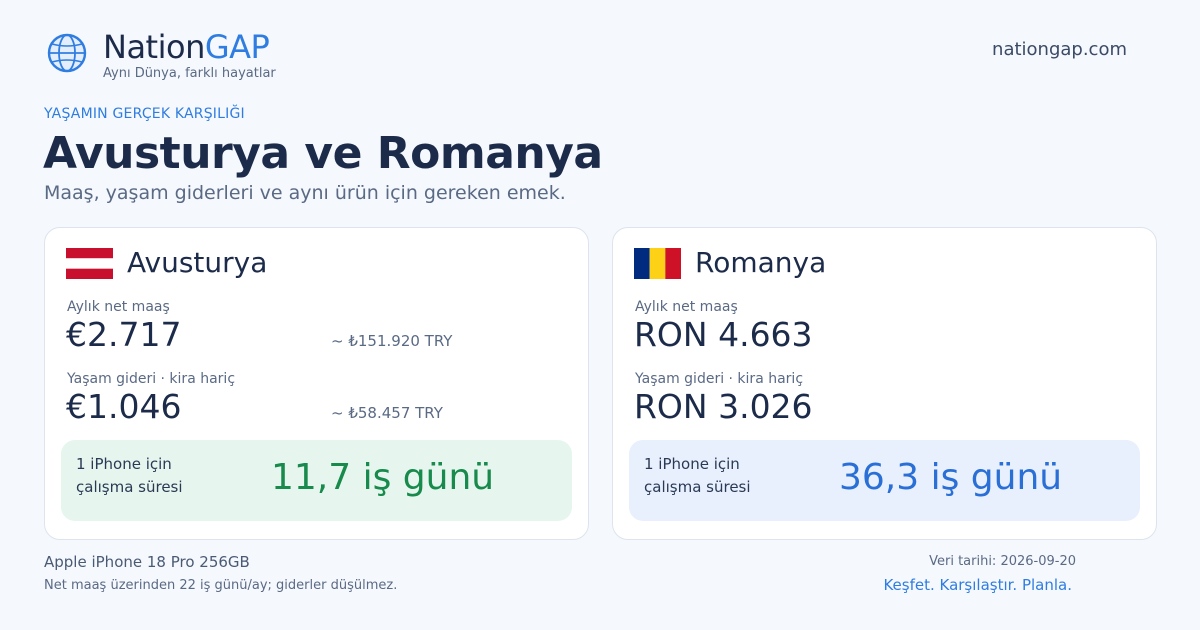 The image size is (1200, 630). I want to click on romania-flag-icon, so click(657, 263).